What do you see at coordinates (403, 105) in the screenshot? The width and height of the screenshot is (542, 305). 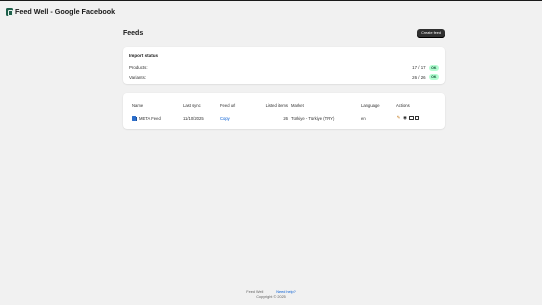 I see `header-actions: Actions` at bounding box center [403, 105].